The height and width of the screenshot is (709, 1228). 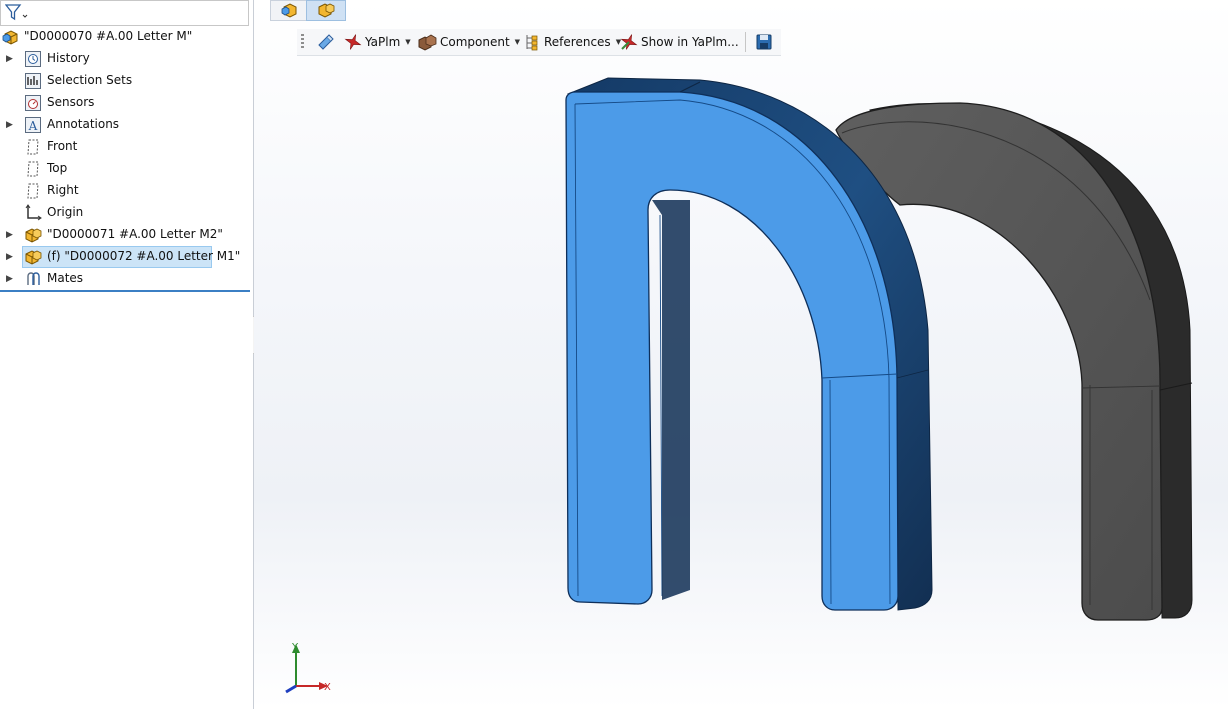 I want to click on tree-filter, so click(x=124, y=13).